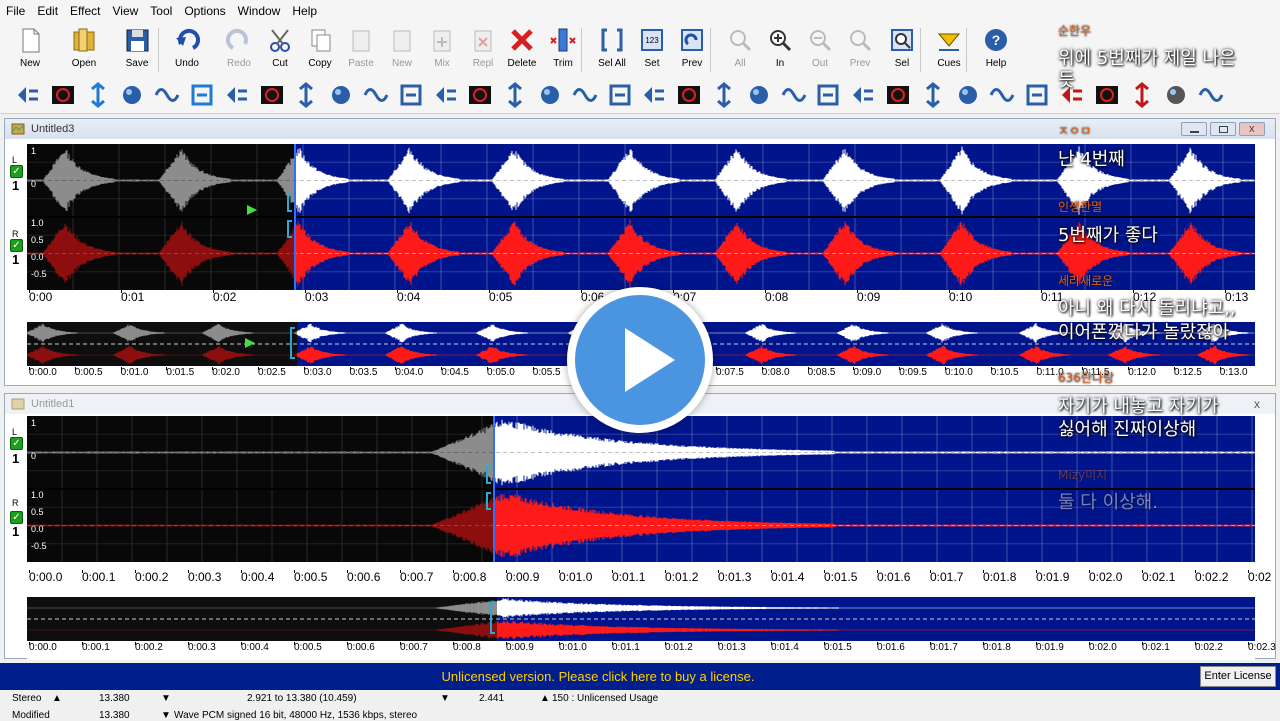 The width and height of the screenshot is (1280, 721). I want to click on enter-license-button: Enter License, so click(1238, 676).